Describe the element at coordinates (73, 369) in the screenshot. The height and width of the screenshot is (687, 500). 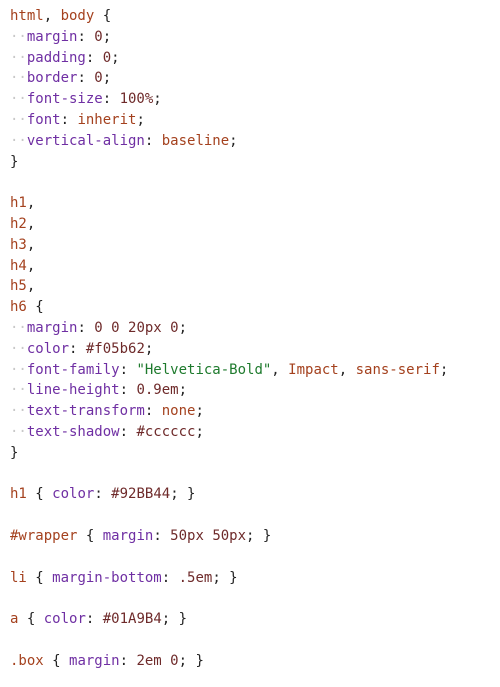
I see `code-token: font-family` at that location.